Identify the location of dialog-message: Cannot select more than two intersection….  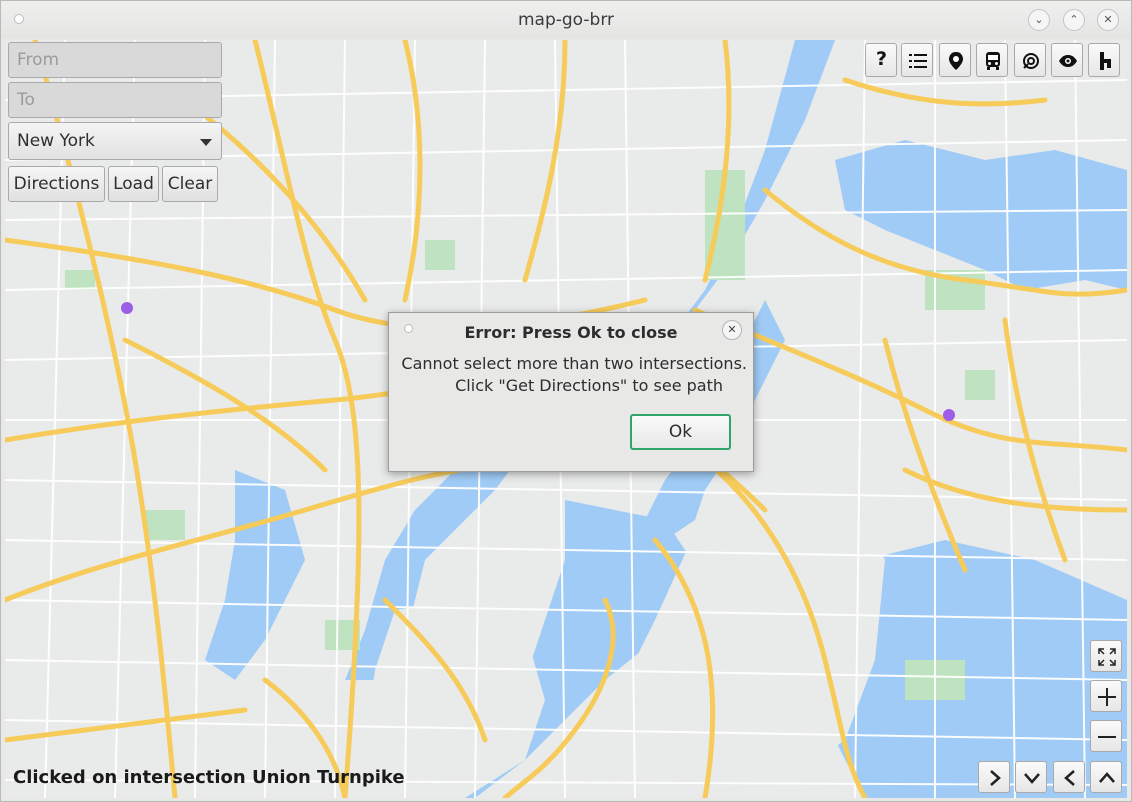
(572, 375).